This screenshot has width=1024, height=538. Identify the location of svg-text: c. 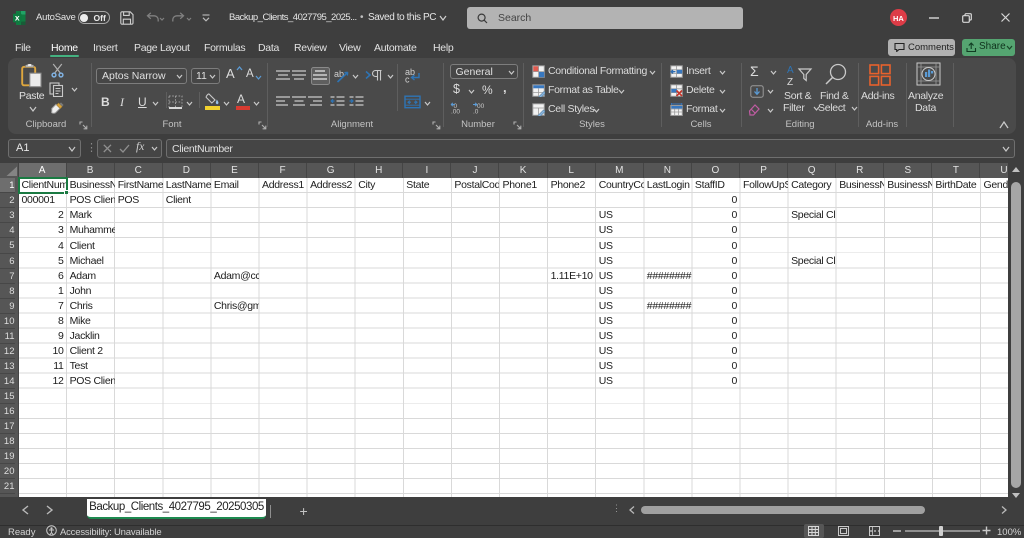
(407, 79).